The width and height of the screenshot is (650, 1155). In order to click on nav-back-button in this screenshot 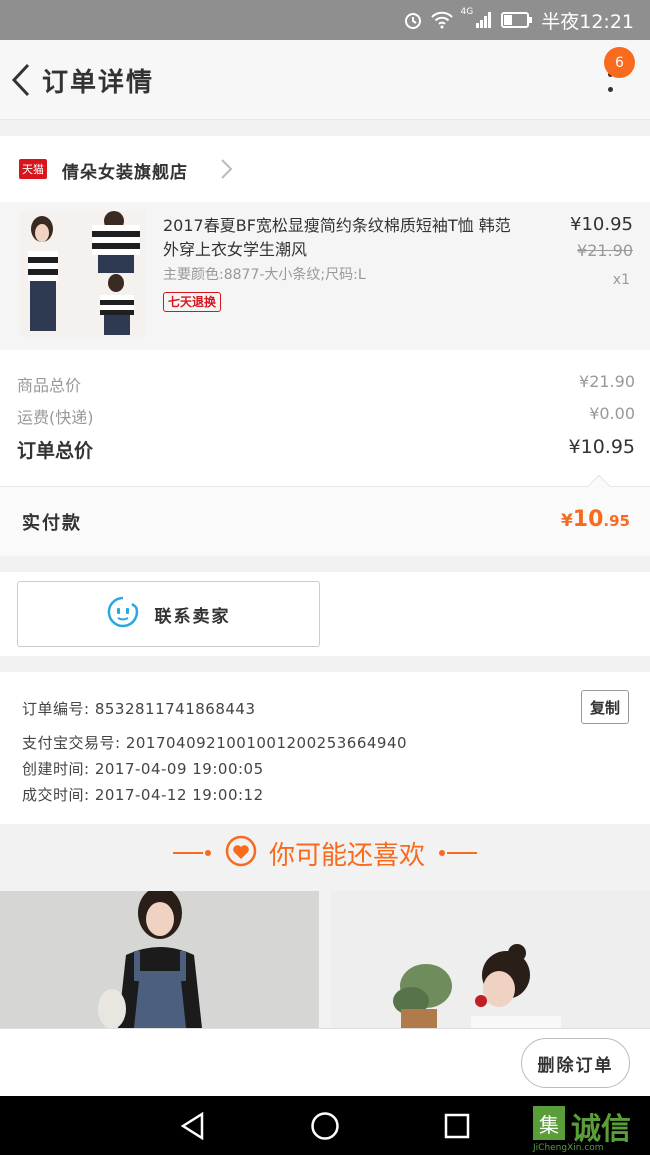, I will do `click(193, 1126)`.